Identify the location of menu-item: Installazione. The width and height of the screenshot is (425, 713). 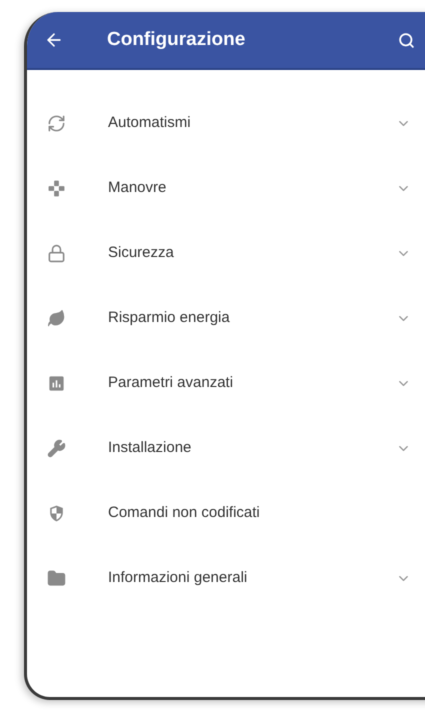
(226, 448).